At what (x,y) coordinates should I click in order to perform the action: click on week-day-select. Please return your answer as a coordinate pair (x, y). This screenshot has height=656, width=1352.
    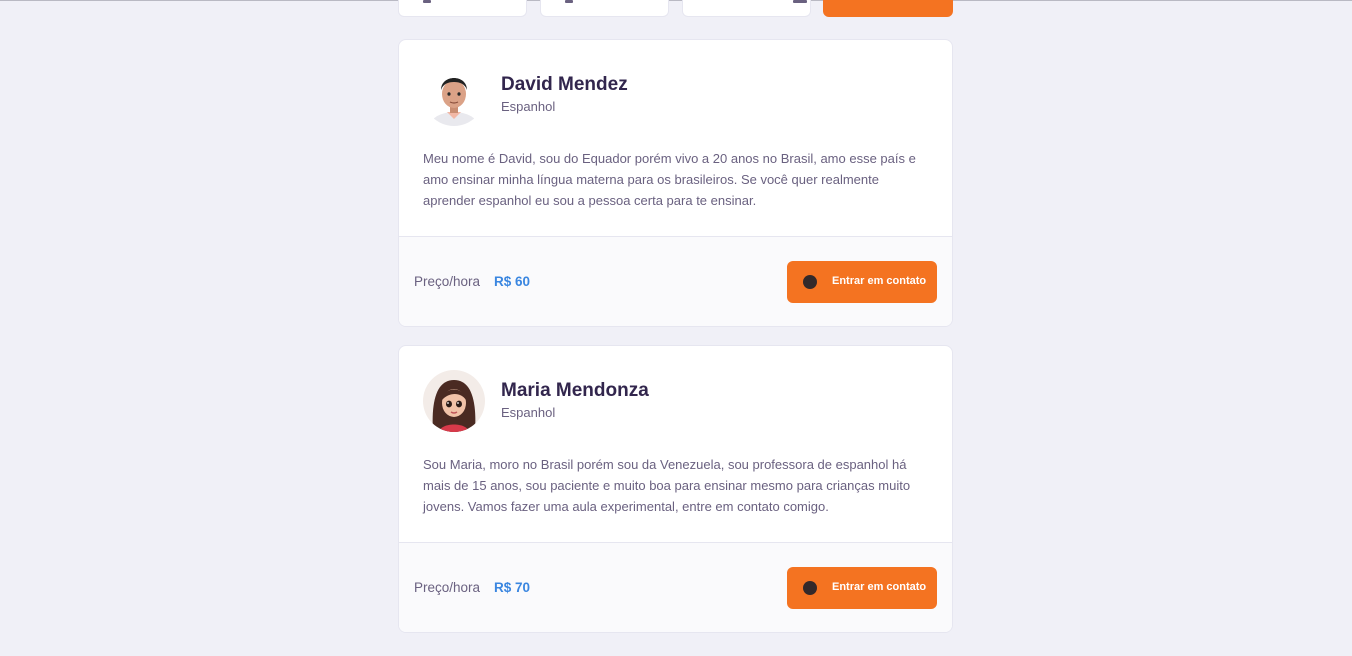
    Looking at the image, I should click on (604, 8).